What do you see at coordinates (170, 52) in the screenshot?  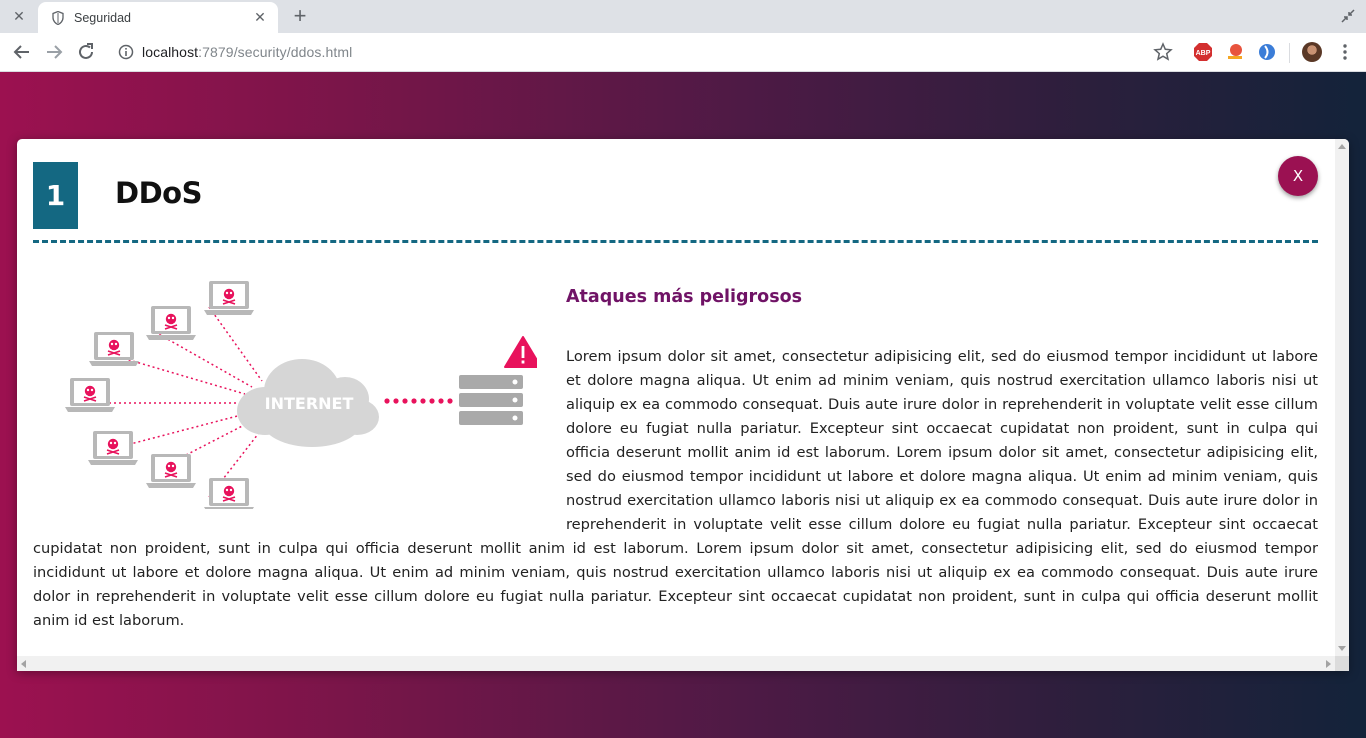 I see `url-host: localhost` at bounding box center [170, 52].